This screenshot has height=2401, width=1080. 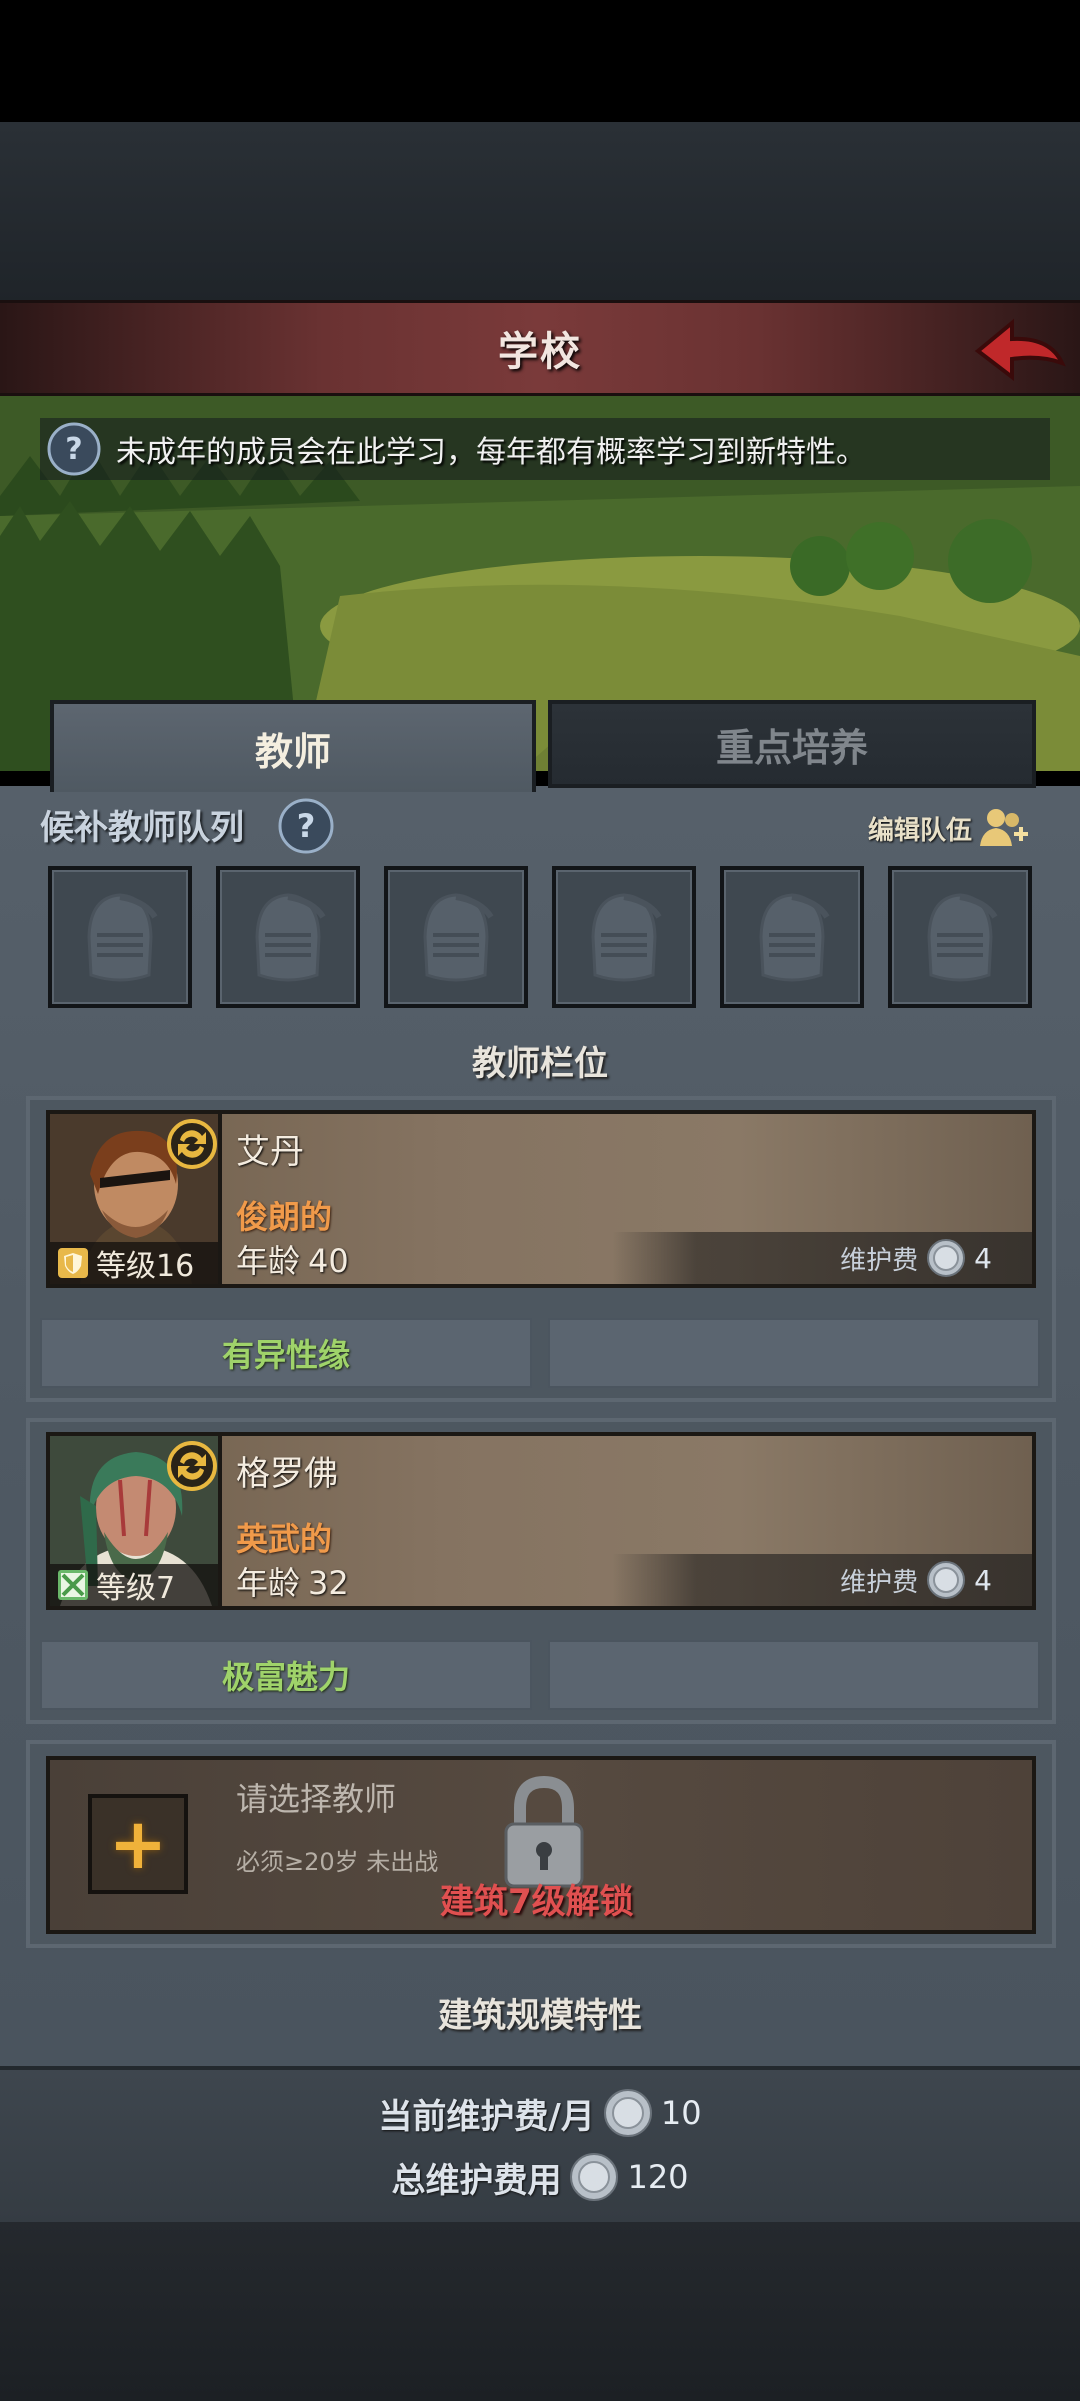 I want to click on tab-teacher-label: 教师, so click(x=292, y=751).